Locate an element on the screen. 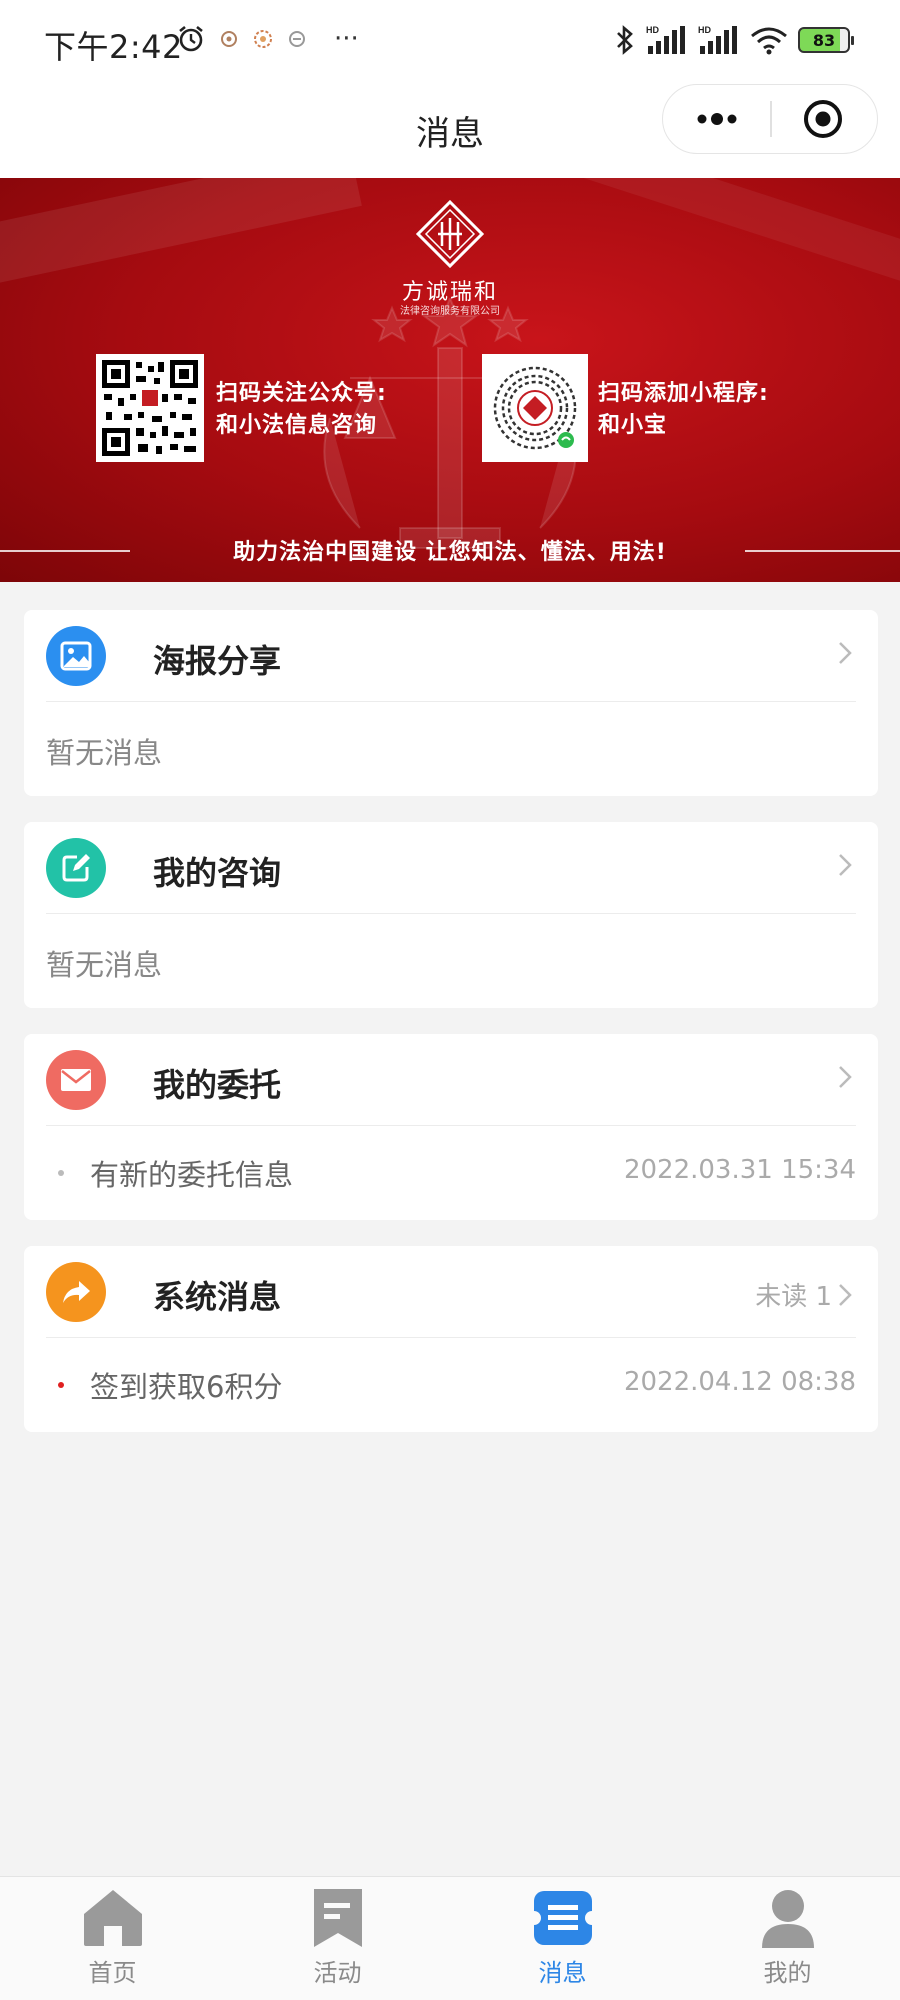 This screenshot has width=900, height=2000. tab-messages: 消息 is located at coordinates (562, 1938).